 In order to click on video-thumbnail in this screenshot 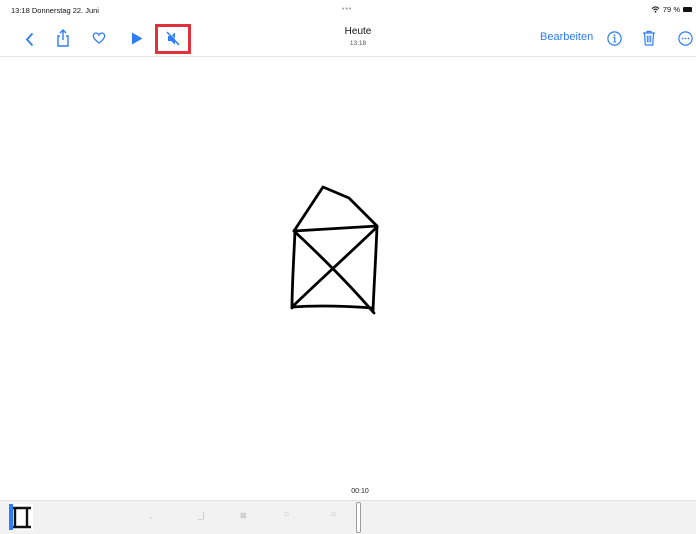, I will do `click(21, 517)`.